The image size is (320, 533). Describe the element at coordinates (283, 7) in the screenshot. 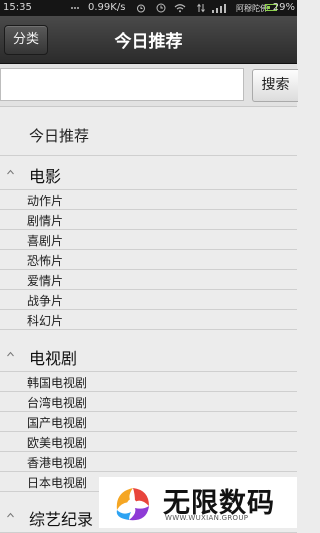

I see `battery-percent: 29%` at that location.